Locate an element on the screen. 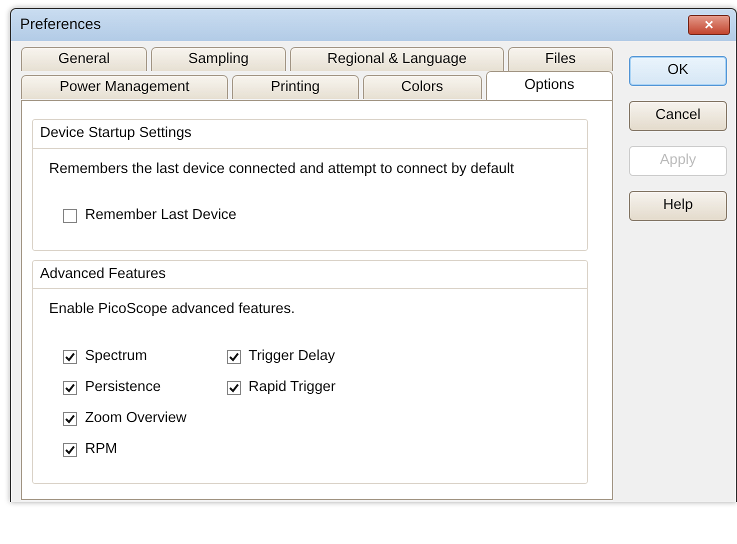 This screenshot has width=737, height=544. tab: Files is located at coordinates (561, 59).